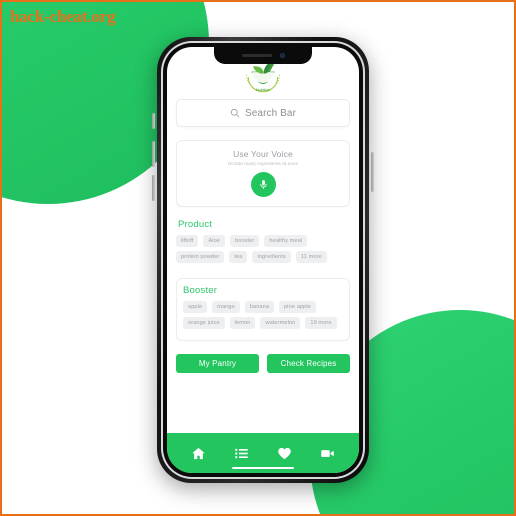 The height and width of the screenshot is (516, 516). Describe the element at coordinates (286, 241) in the screenshot. I see `chip-product: healthy meal` at that location.